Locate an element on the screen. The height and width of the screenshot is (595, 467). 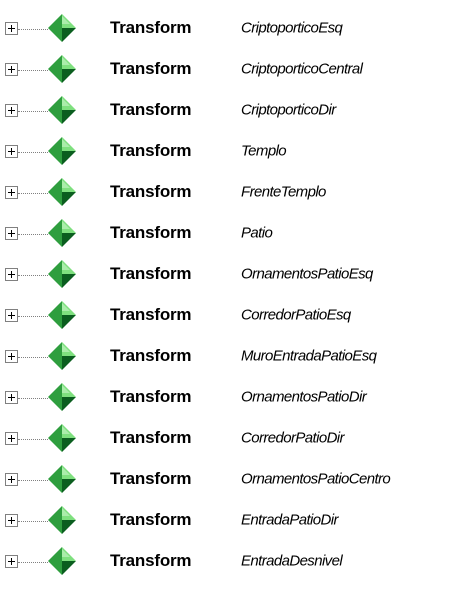
tree-row: Transform OrnamentosPatioEsq is located at coordinates (233, 274).